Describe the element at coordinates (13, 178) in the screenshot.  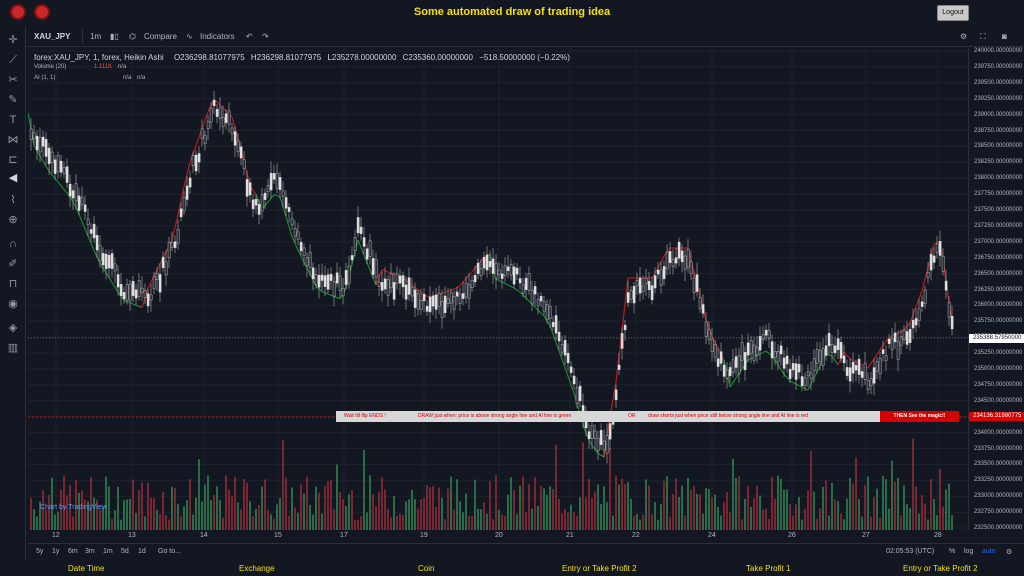
I see `arrow-icon: ◀` at that location.